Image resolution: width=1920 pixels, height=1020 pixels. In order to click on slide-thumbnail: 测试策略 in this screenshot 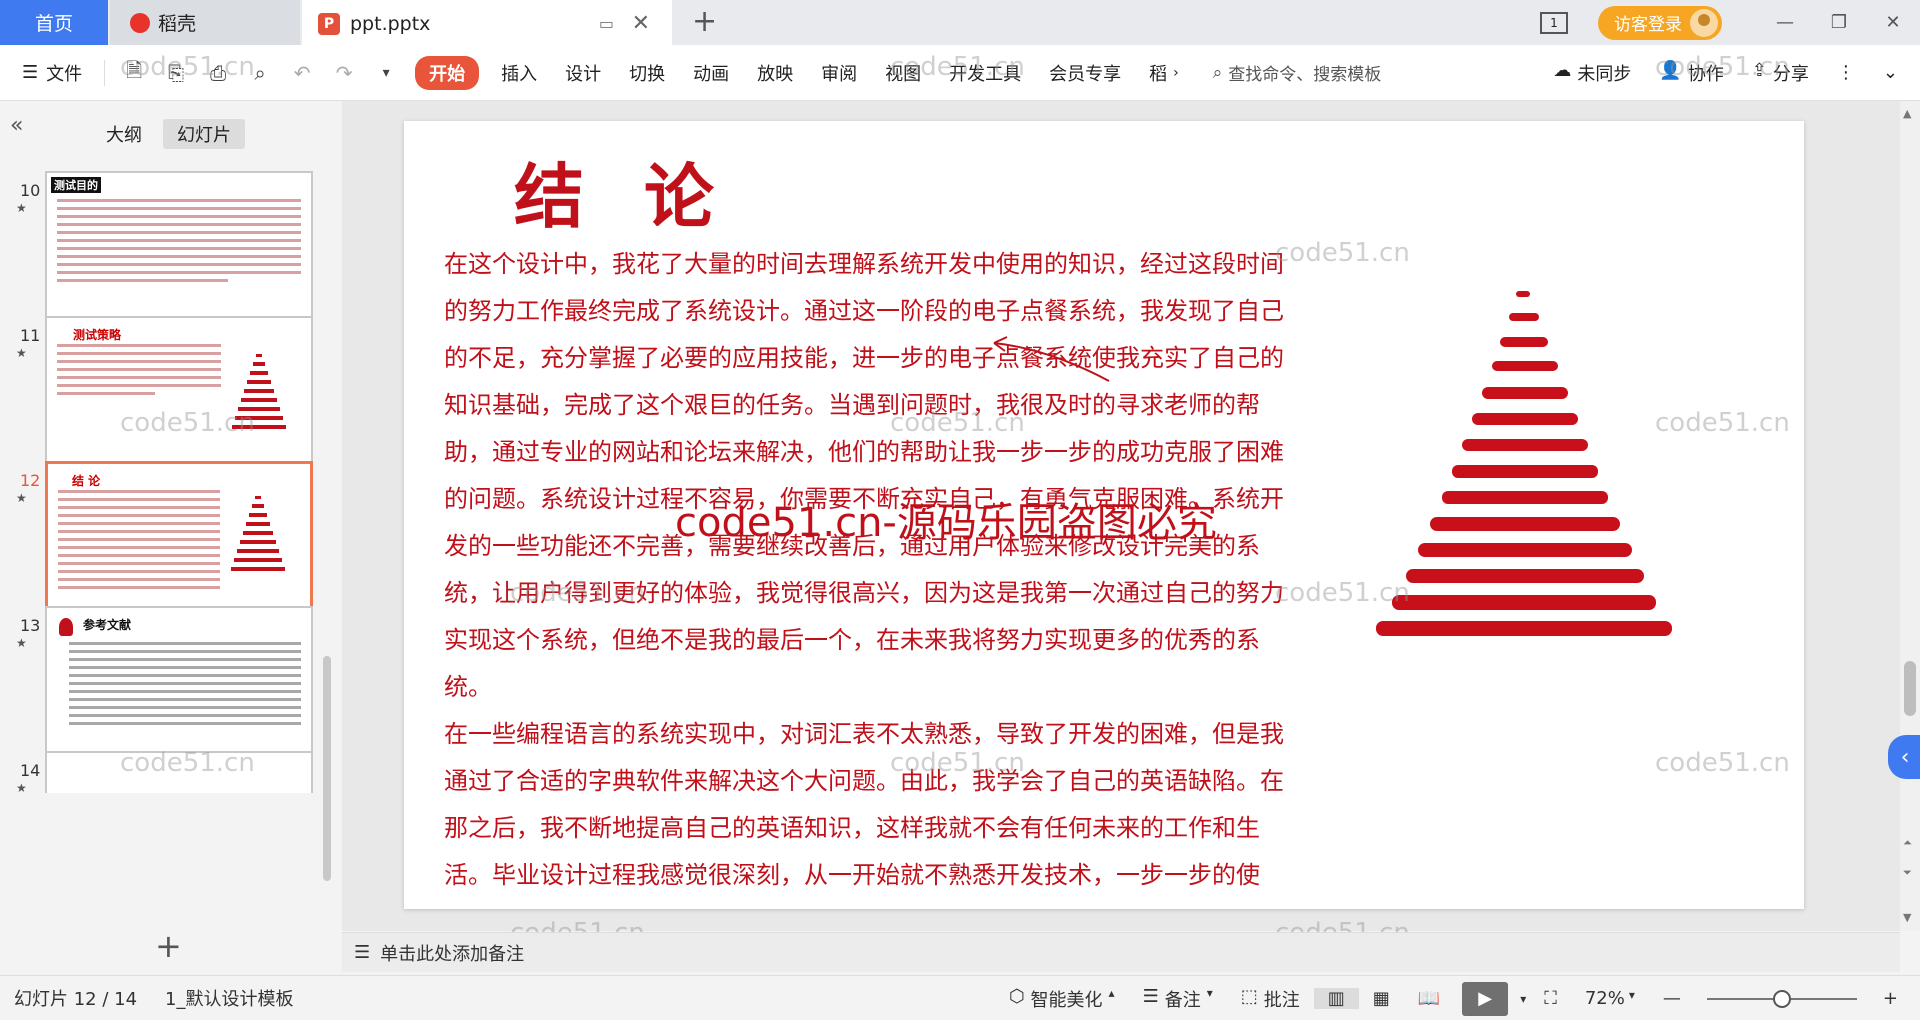, I will do `click(179, 391)`.